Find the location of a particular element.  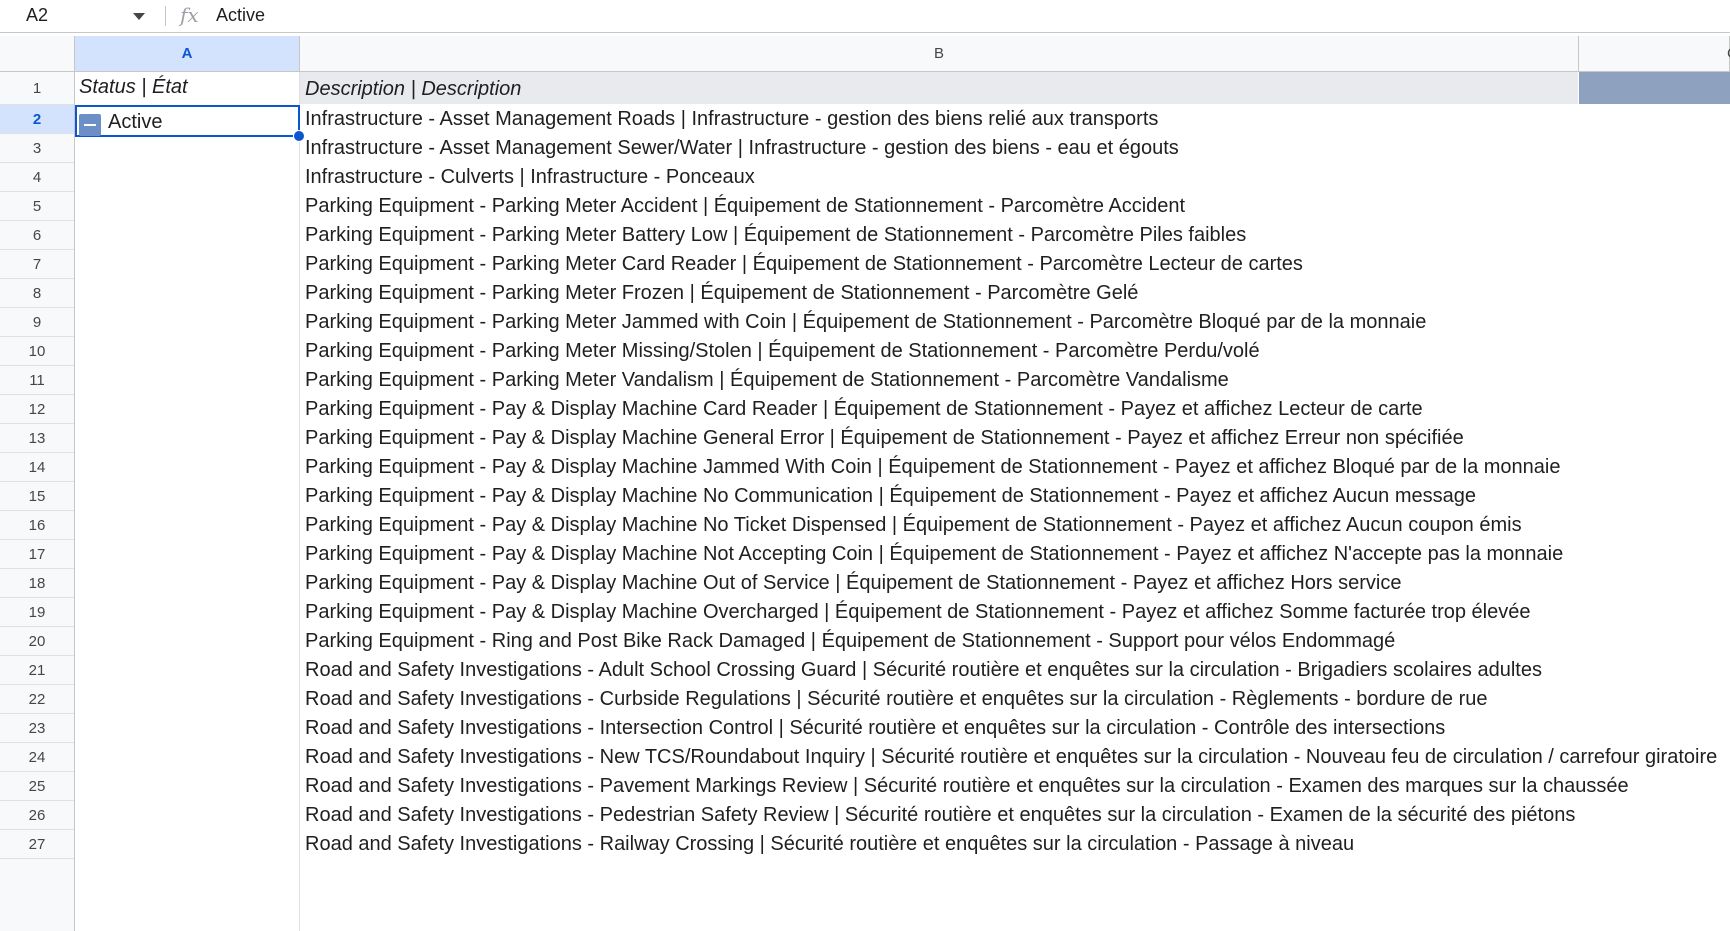

column-header-a: A is located at coordinates (187, 53).